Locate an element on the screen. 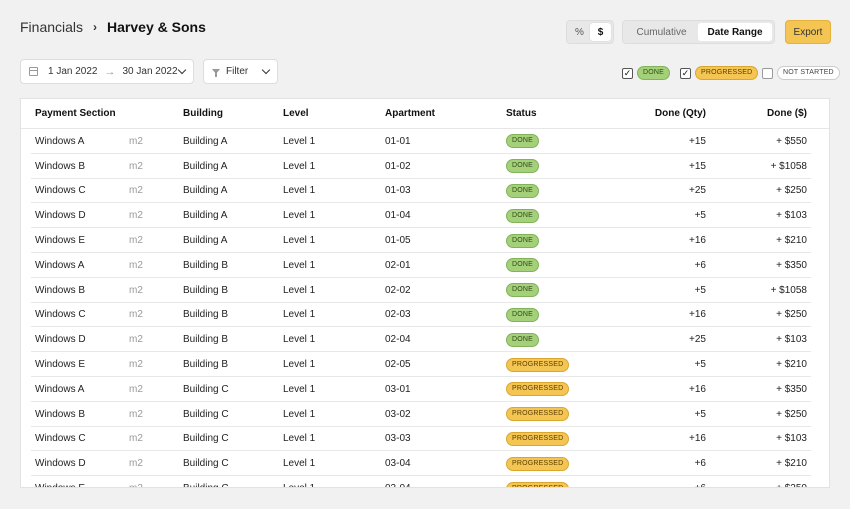  breadcrumb-financials-link: Financials is located at coordinates (51, 27).